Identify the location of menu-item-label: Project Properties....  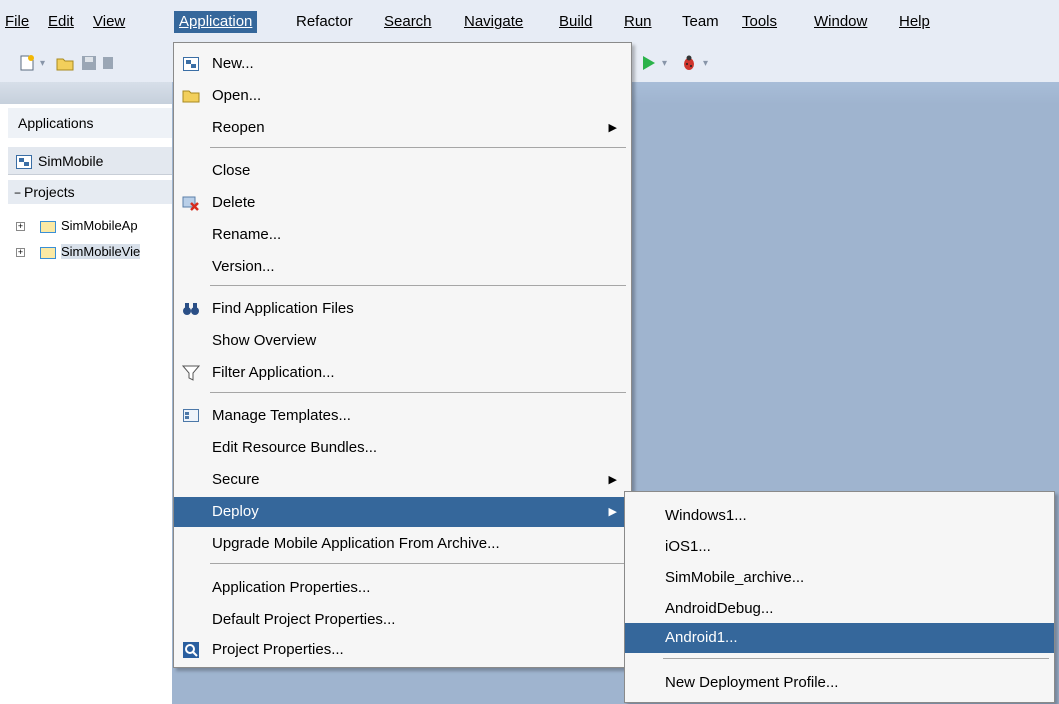
(278, 649).